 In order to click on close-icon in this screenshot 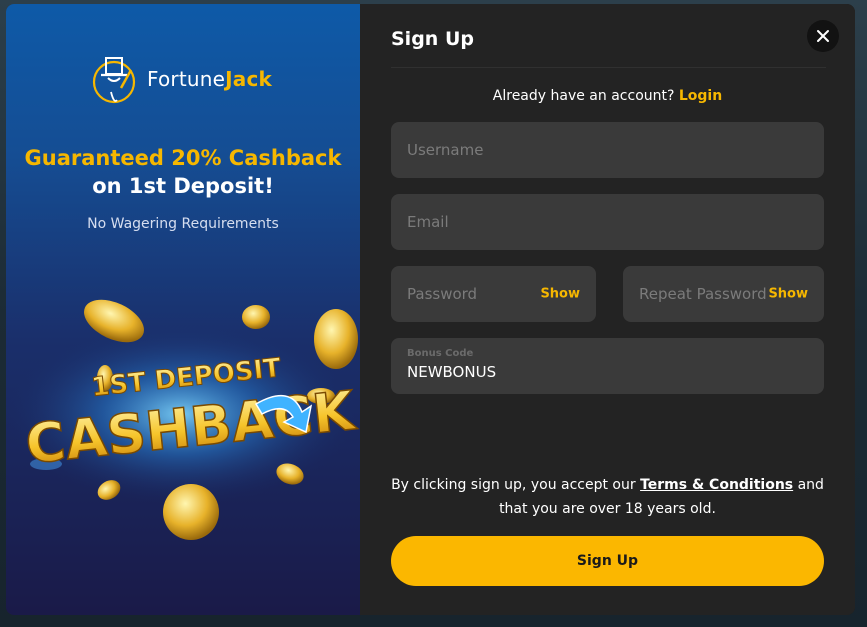, I will do `click(823, 36)`.